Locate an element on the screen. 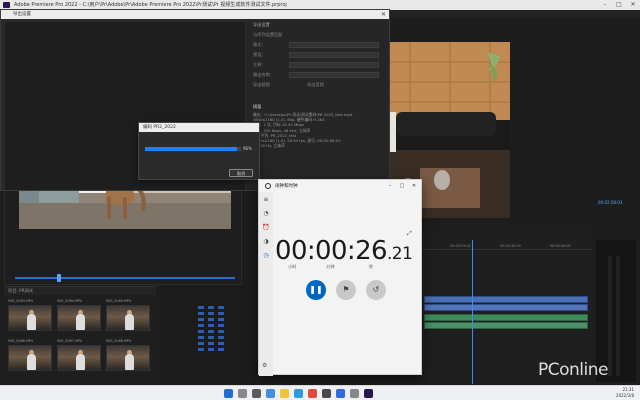 This screenshot has width=640, height=400. source-playhead is located at coordinates (59, 278).